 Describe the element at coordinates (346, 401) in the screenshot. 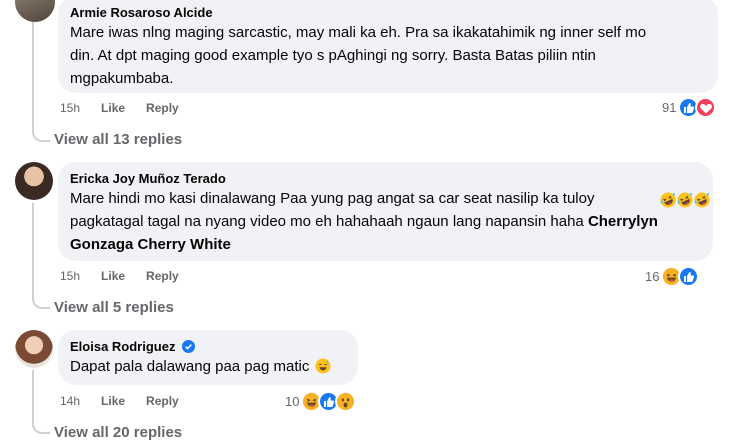

I see `wow-icon` at that location.